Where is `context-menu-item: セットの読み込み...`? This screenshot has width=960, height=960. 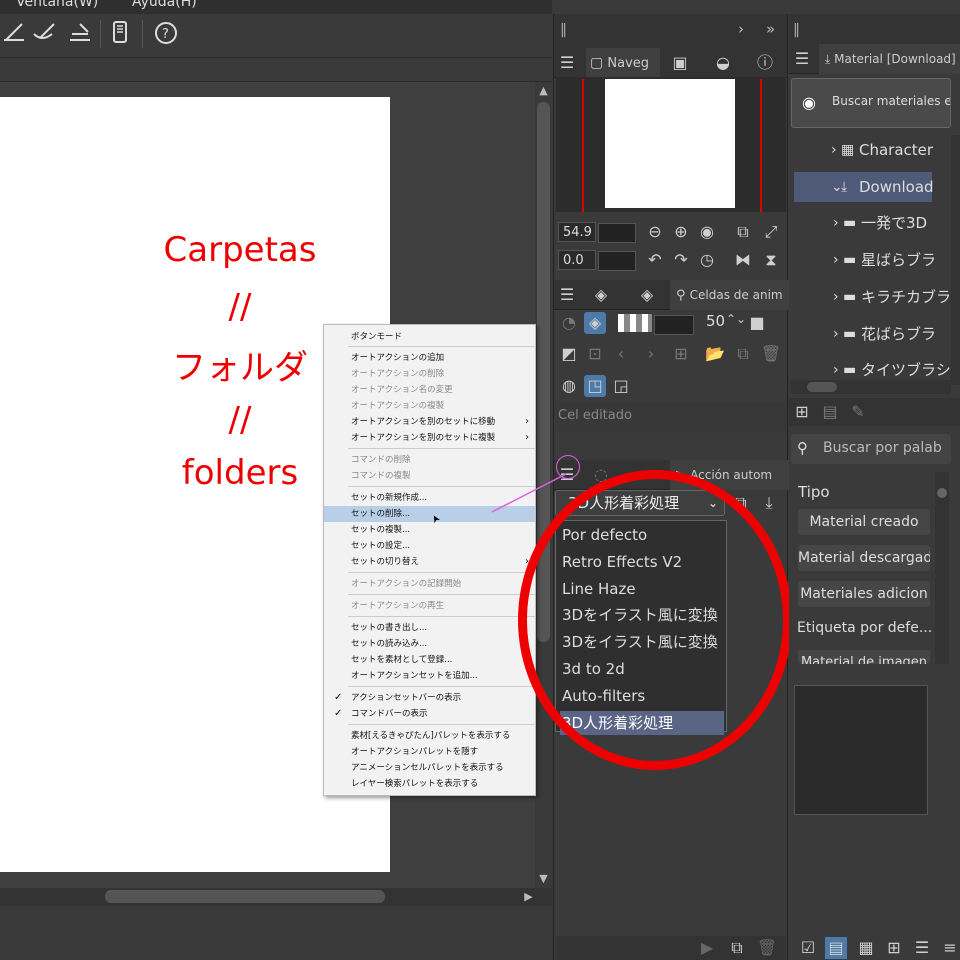 context-menu-item: セットの読み込み... is located at coordinates (429, 644).